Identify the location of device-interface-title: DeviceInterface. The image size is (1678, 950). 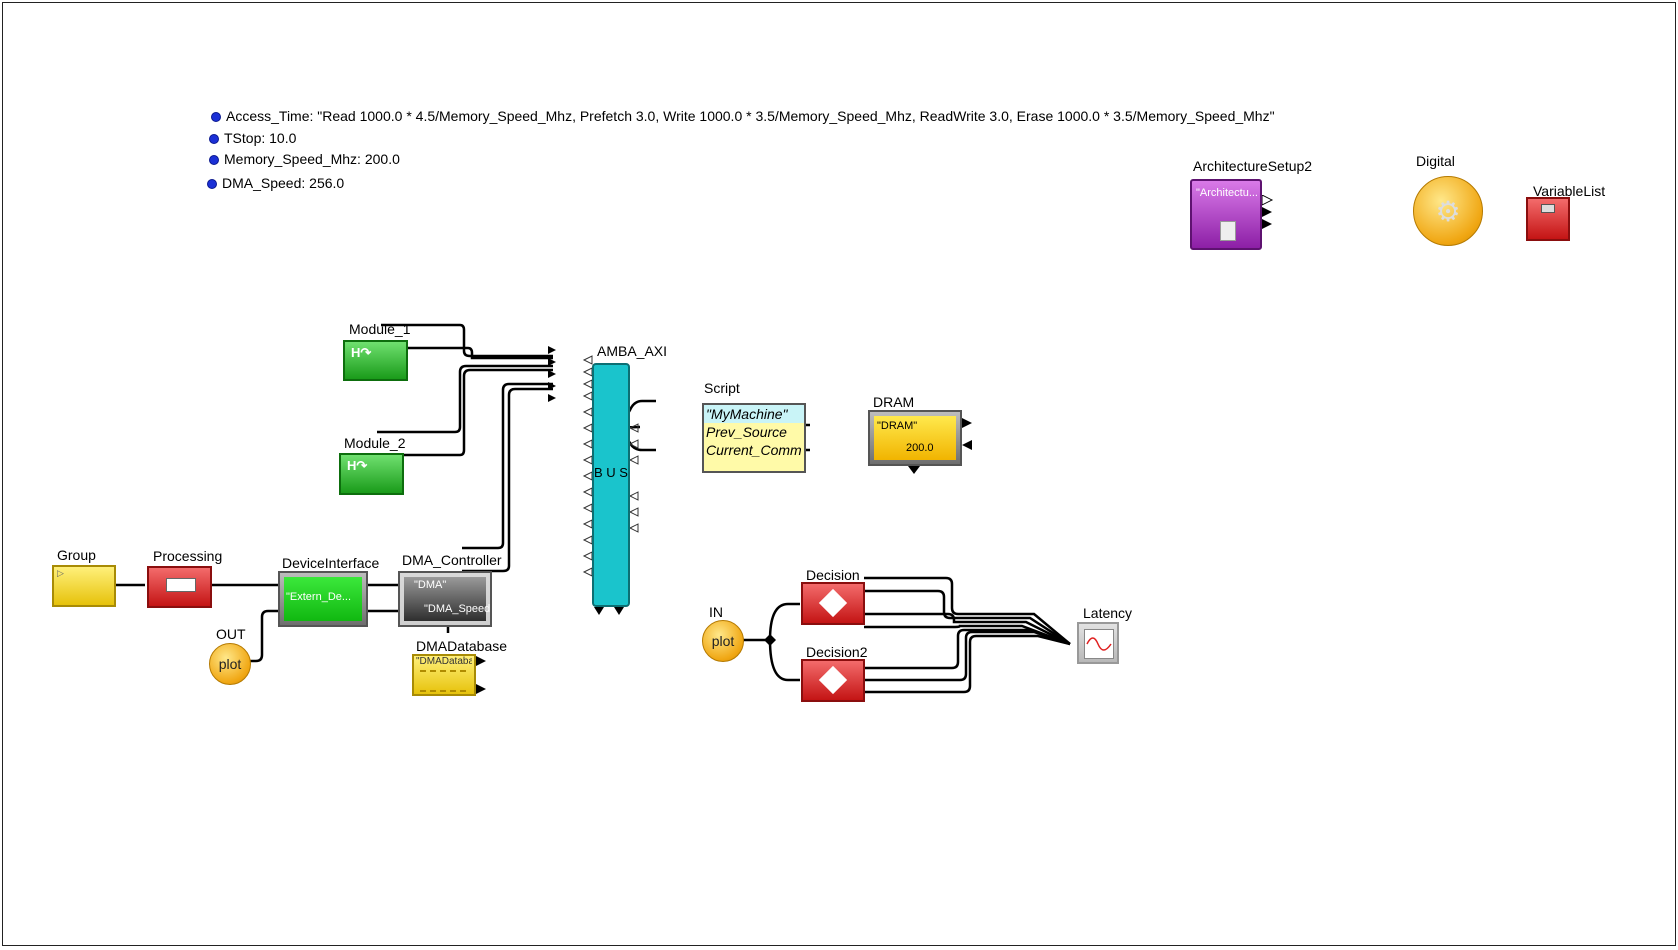
(331, 563).